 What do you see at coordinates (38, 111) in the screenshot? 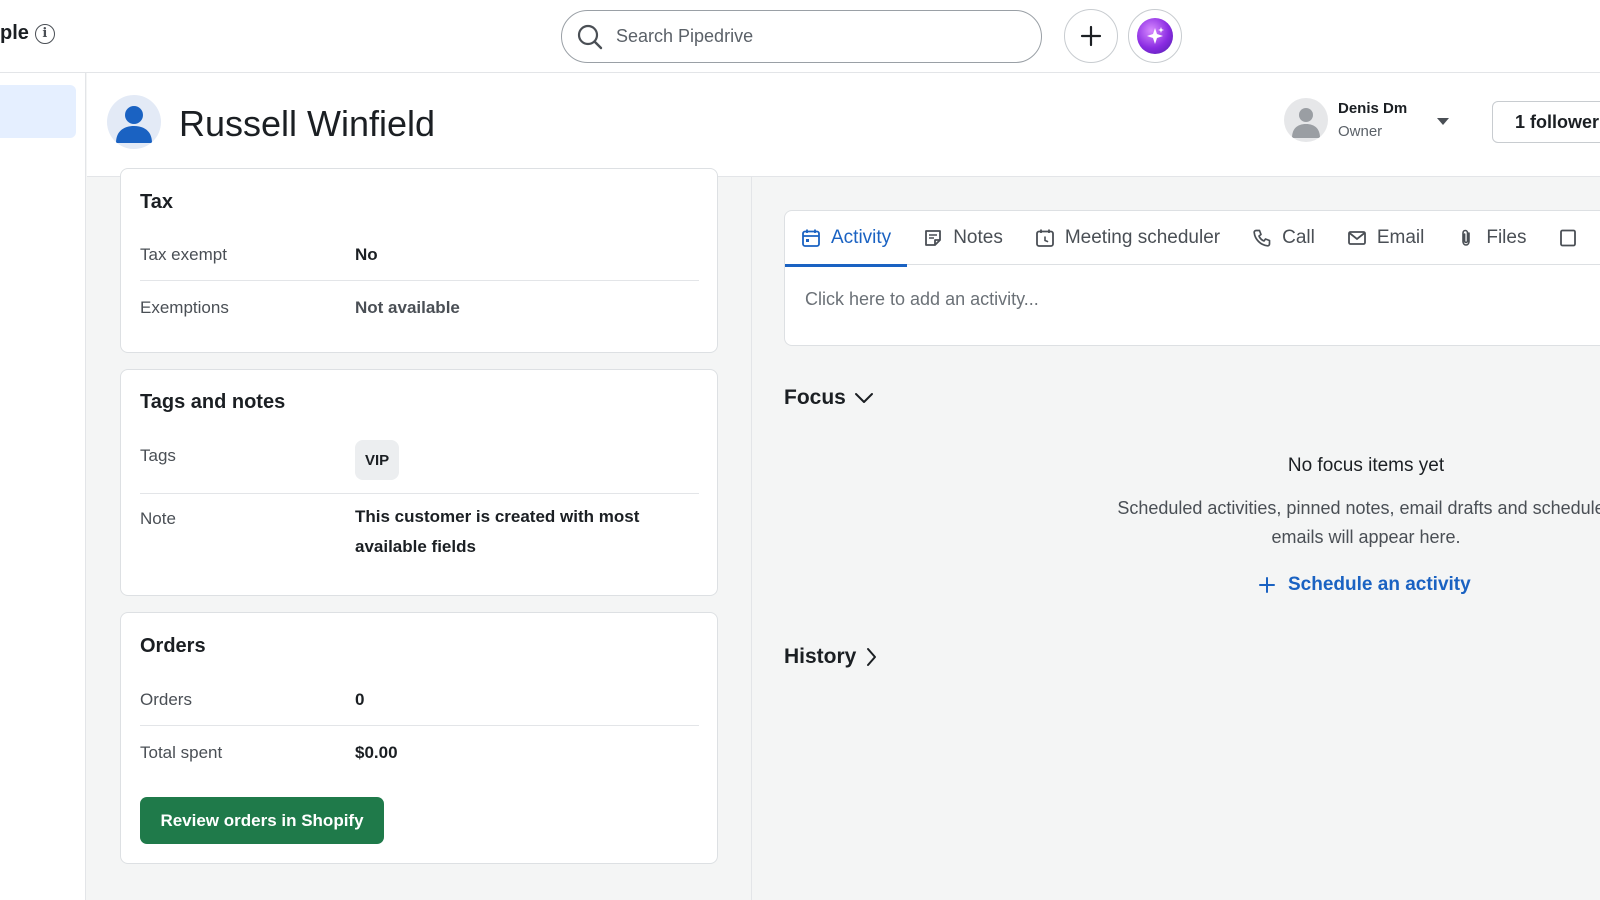
I see `left-nav-active-item` at bounding box center [38, 111].